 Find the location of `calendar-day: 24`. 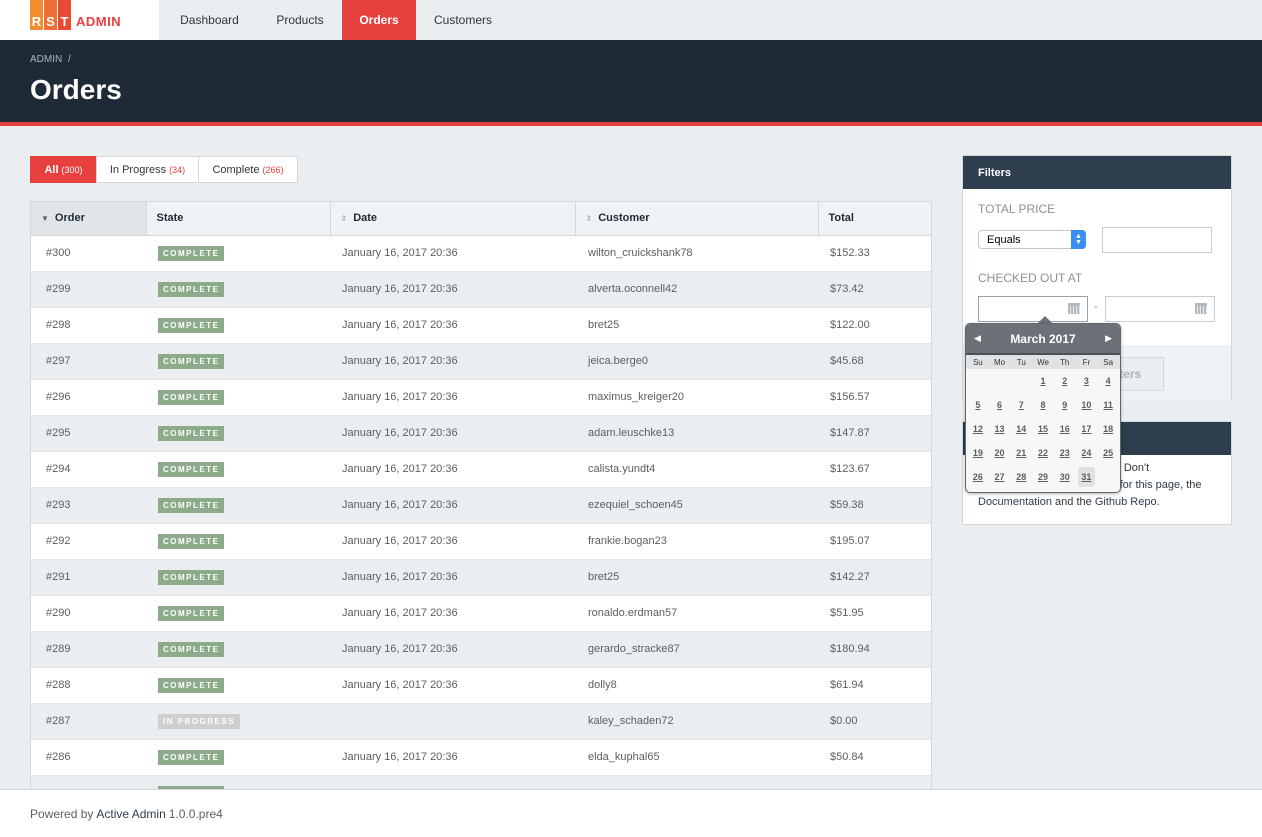

calendar-day: 24 is located at coordinates (1087, 453).